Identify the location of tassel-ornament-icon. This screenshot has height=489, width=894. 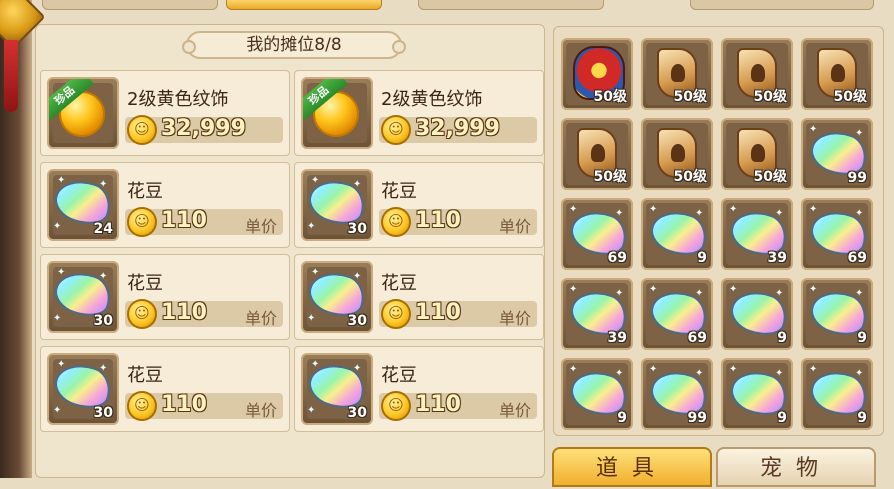
(11, 76).